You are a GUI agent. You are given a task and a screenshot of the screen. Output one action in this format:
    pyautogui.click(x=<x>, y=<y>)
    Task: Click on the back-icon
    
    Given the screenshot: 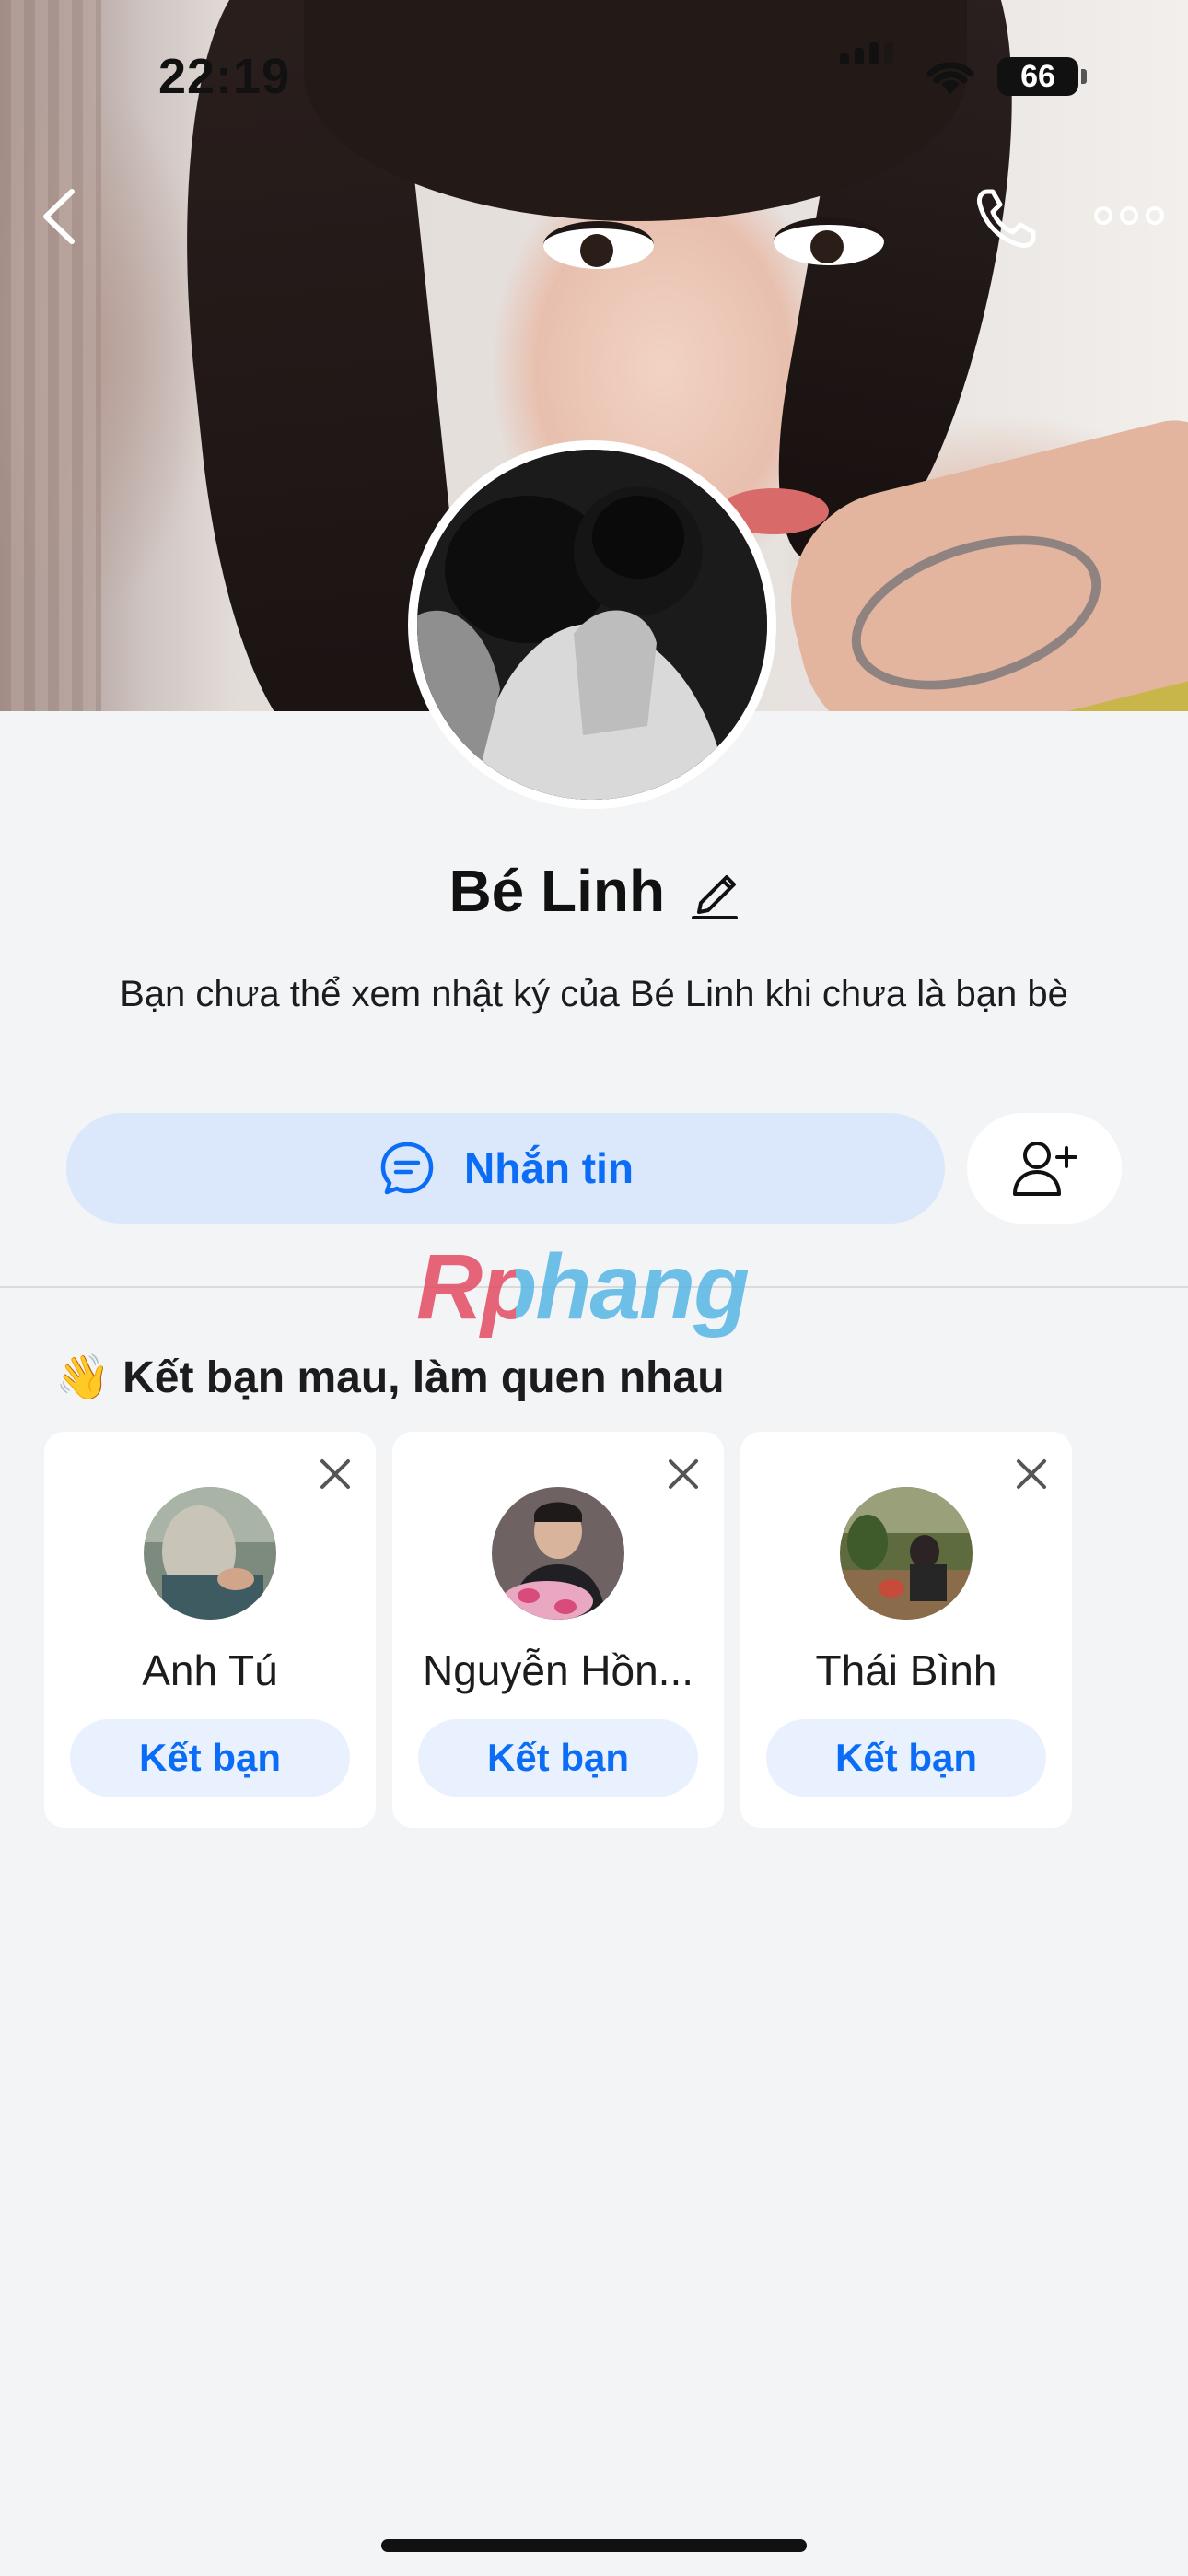 What is the action you would take?
    pyautogui.click(x=60, y=216)
    